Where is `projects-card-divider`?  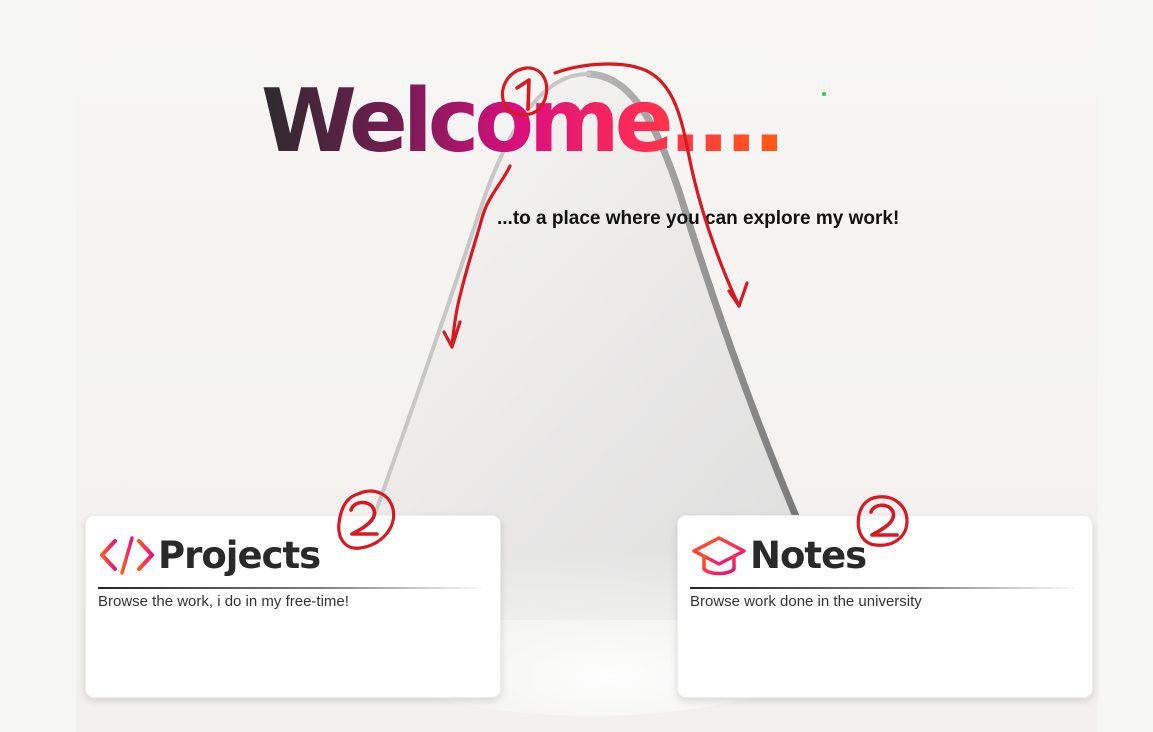 projects-card-divider is located at coordinates (290, 588).